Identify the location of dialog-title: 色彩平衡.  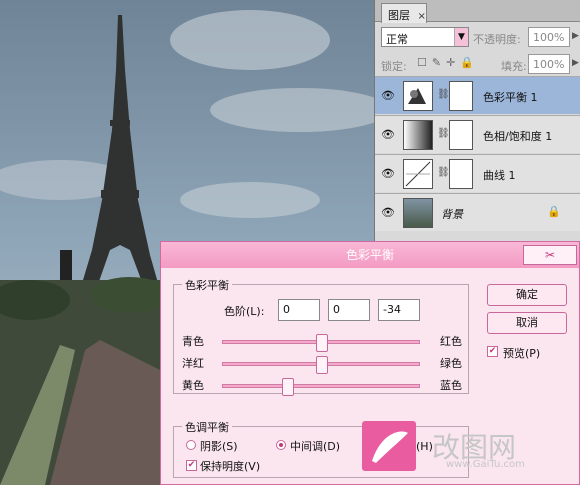
(369, 255).